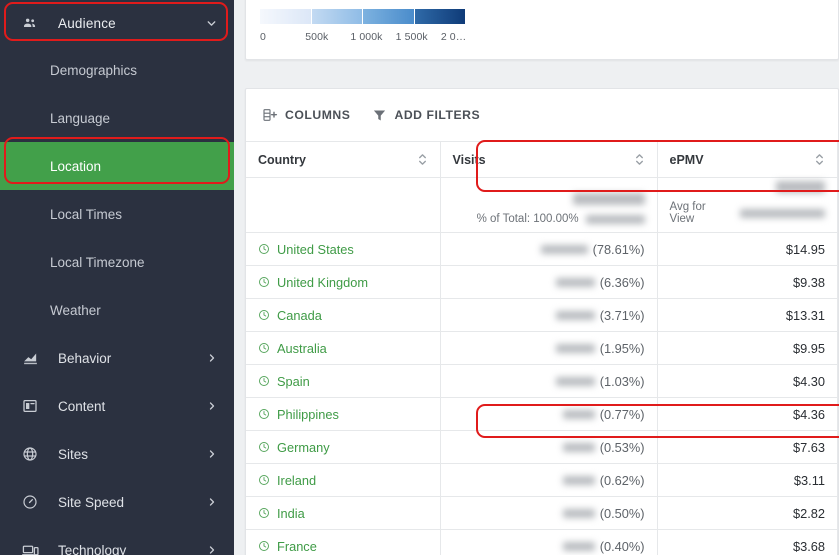 The height and width of the screenshot is (555, 839). Describe the element at coordinates (211, 23) in the screenshot. I see `chevron-down-icon` at that location.